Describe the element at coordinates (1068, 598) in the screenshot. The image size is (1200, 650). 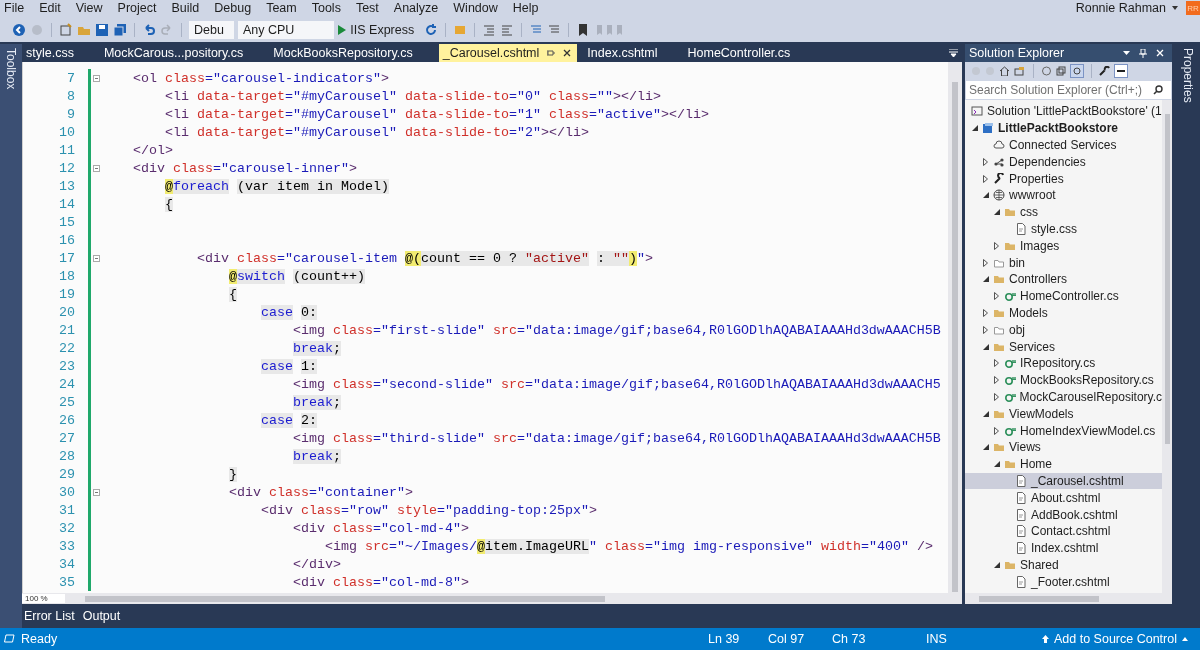
I see `horizontal-scrollbar` at that location.